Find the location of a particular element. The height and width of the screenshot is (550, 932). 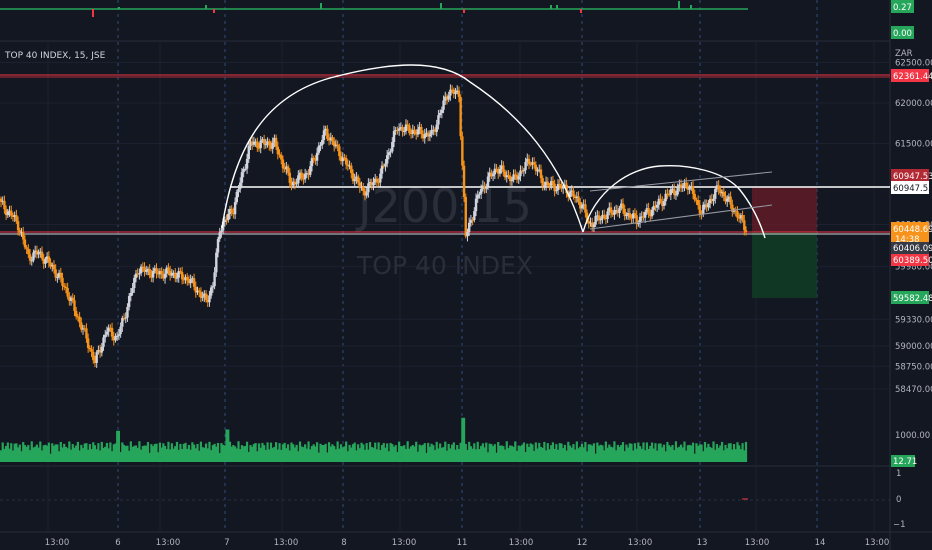

svg-text: 62361.44 is located at coordinates (912, 77).